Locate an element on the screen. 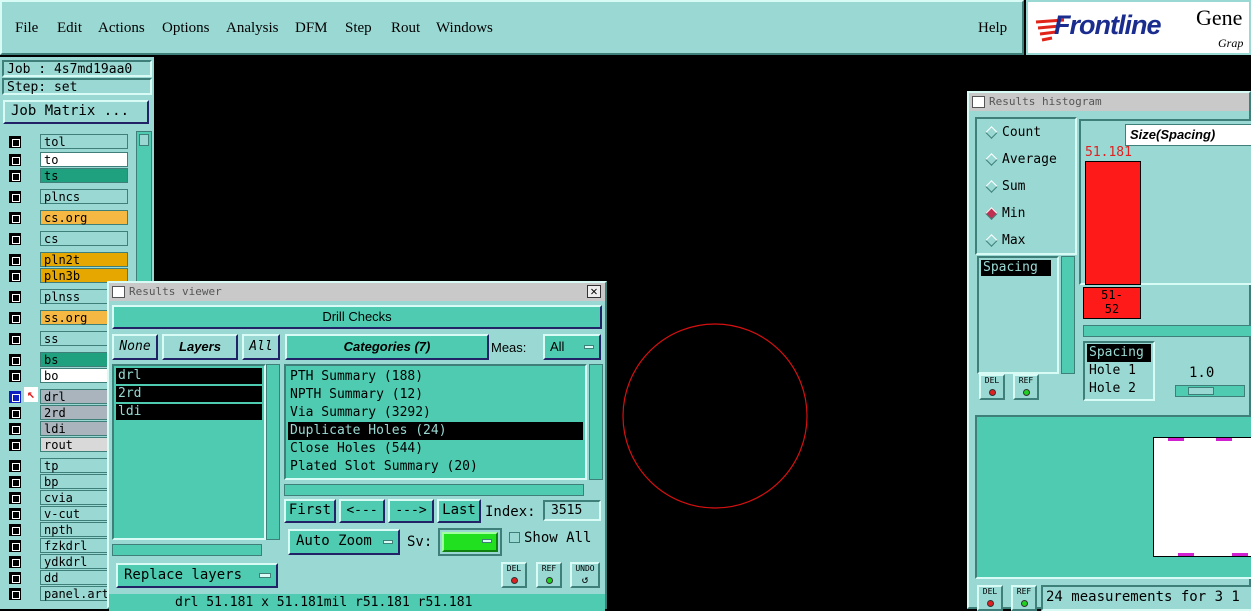 The height and width of the screenshot is (611, 1251). show-all-checkbox is located at coordinates (514, 537).